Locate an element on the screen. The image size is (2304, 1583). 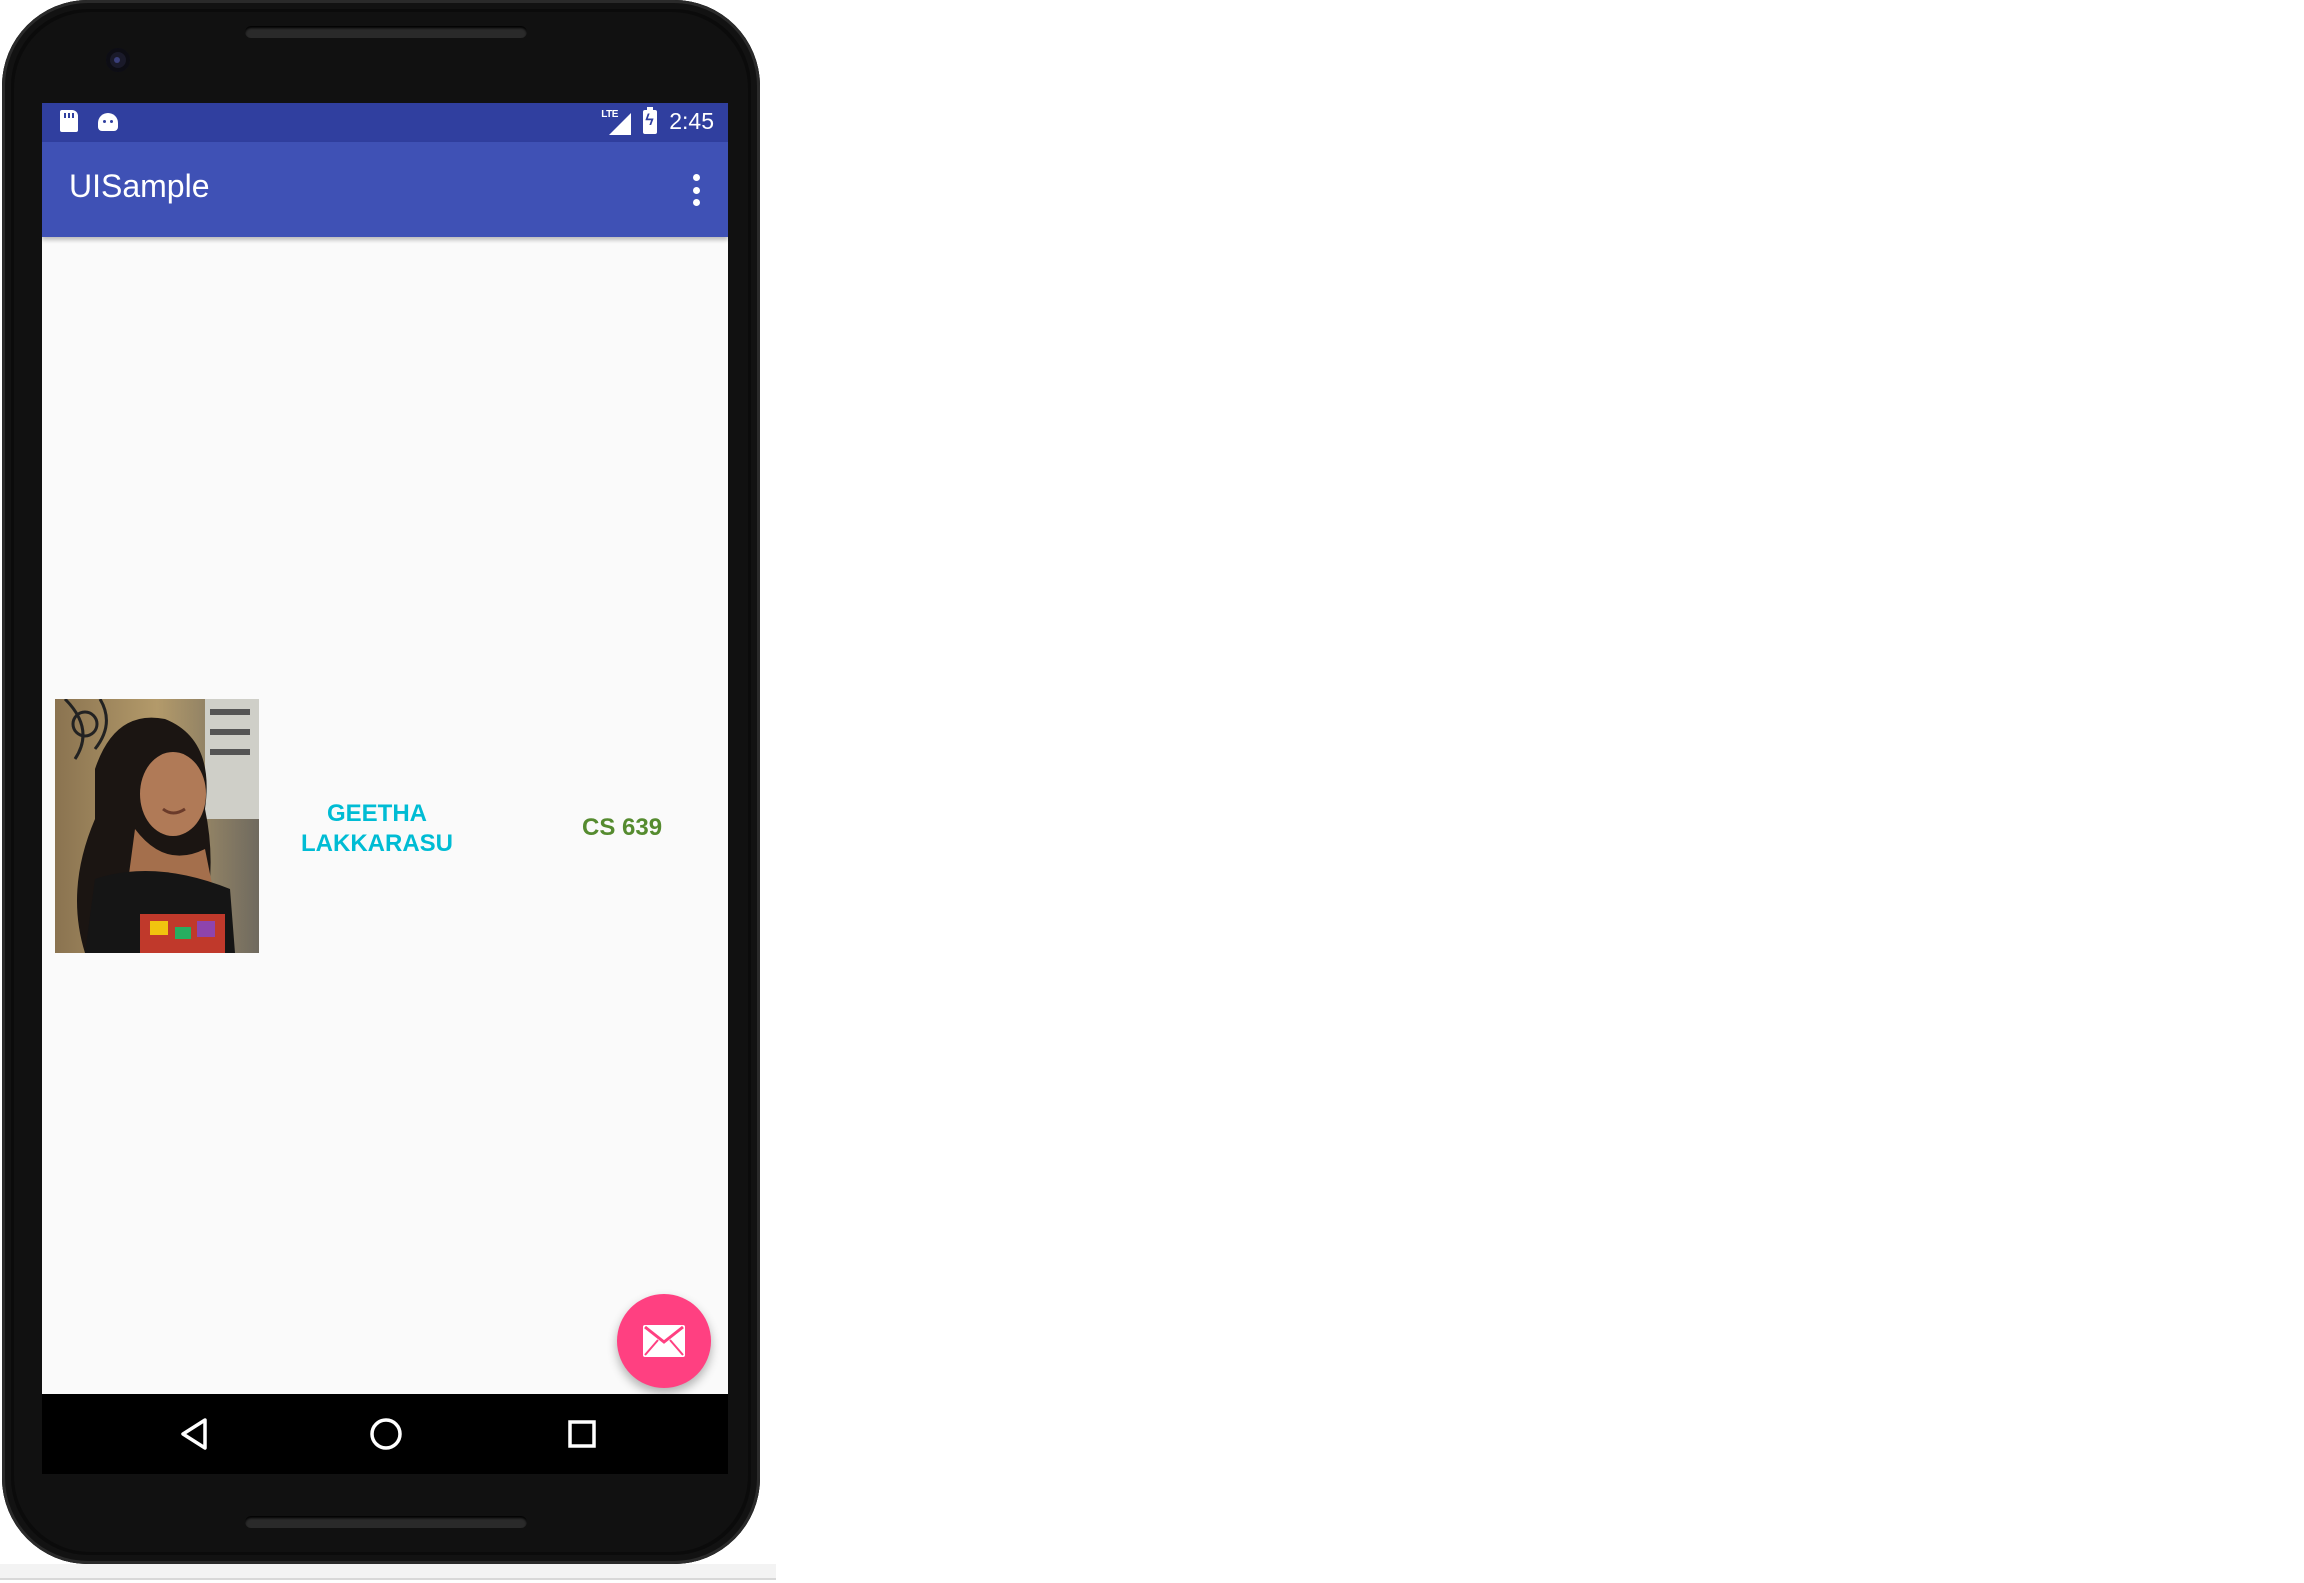
home-circle-shape is located at coordinates (386, 1434).